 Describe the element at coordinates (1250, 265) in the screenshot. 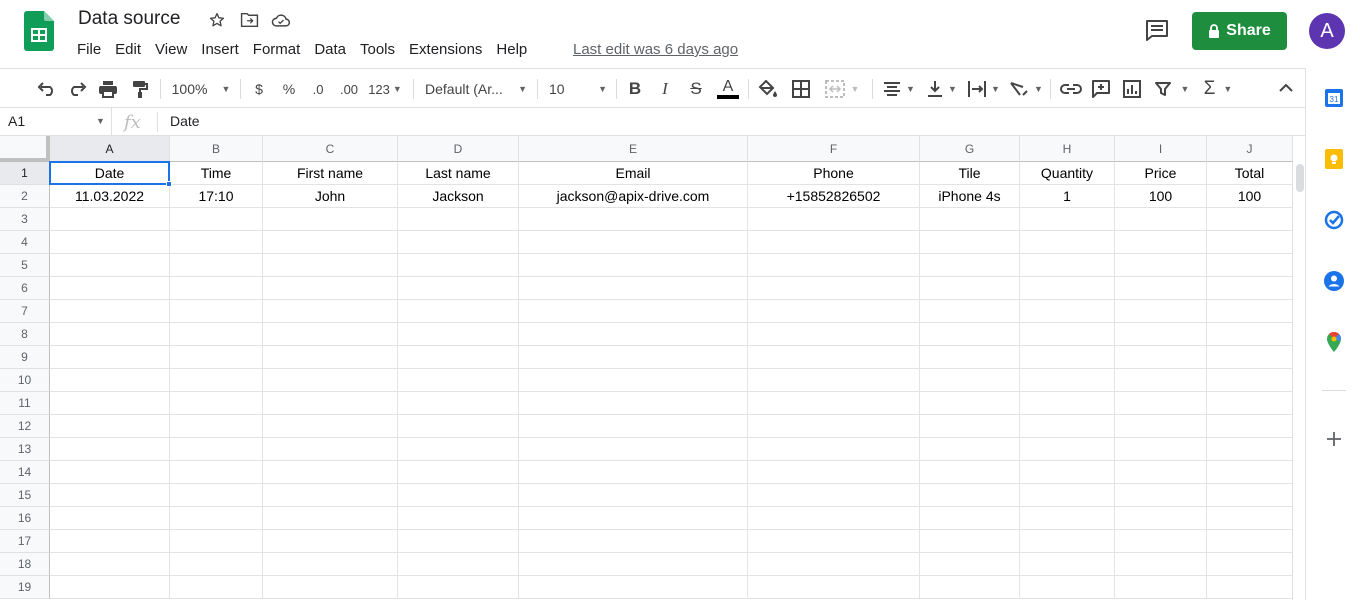

I see `cell-j5` at that location.